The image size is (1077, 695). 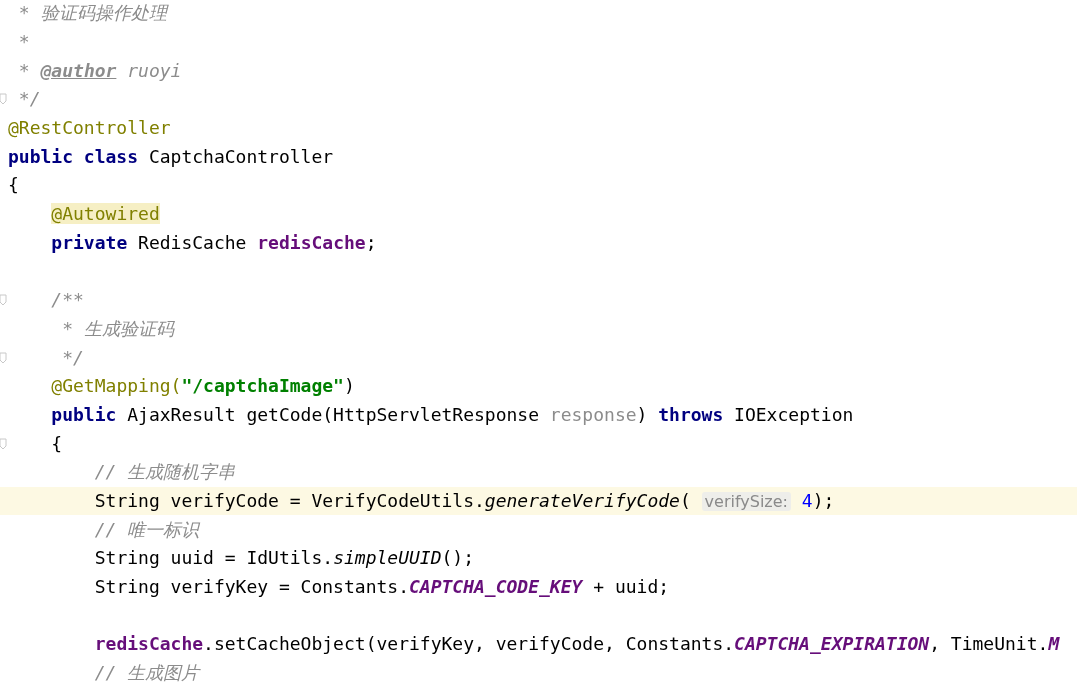 What do you see at coordinates (92, 13) in the screenshot?
I see `code-line: * 验证码操作处理` at bounding box center [92, 13].